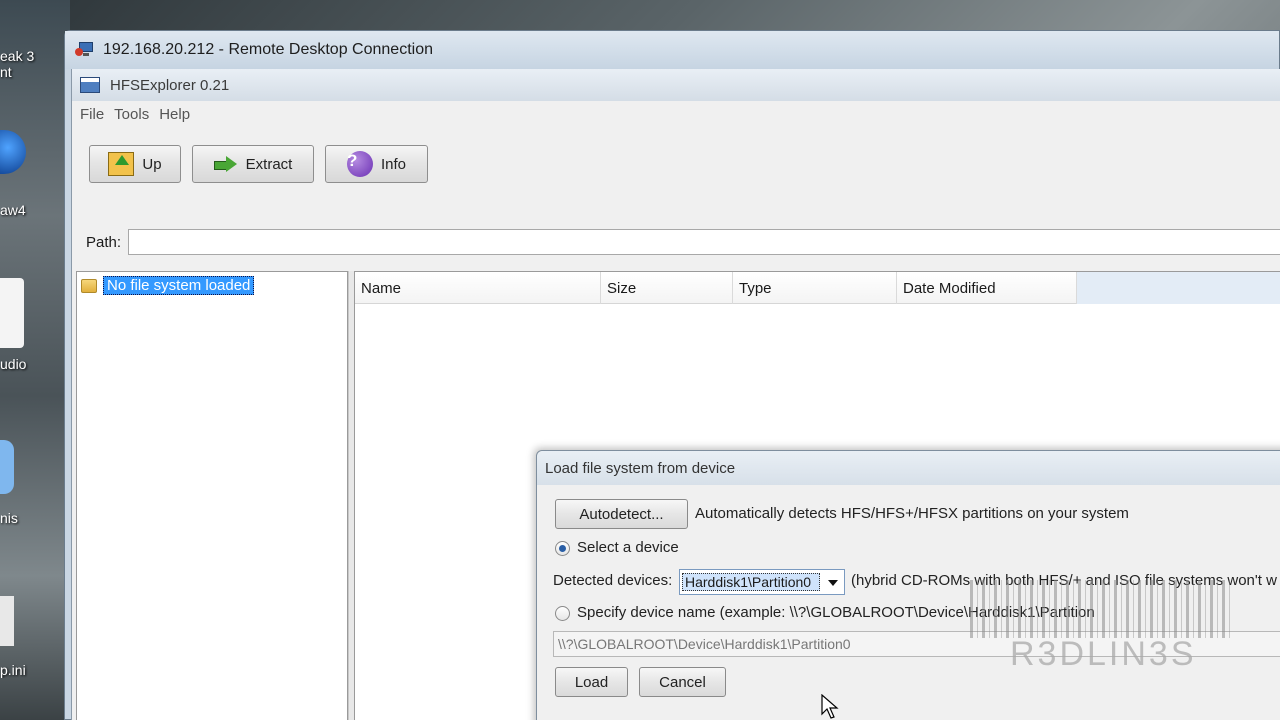 This screenshot has width=1280, height=720. What do you see at coordinates (676, 114) in the screenshot?
I see `menubar: File Tools Help` at bounding box center [676, 114].